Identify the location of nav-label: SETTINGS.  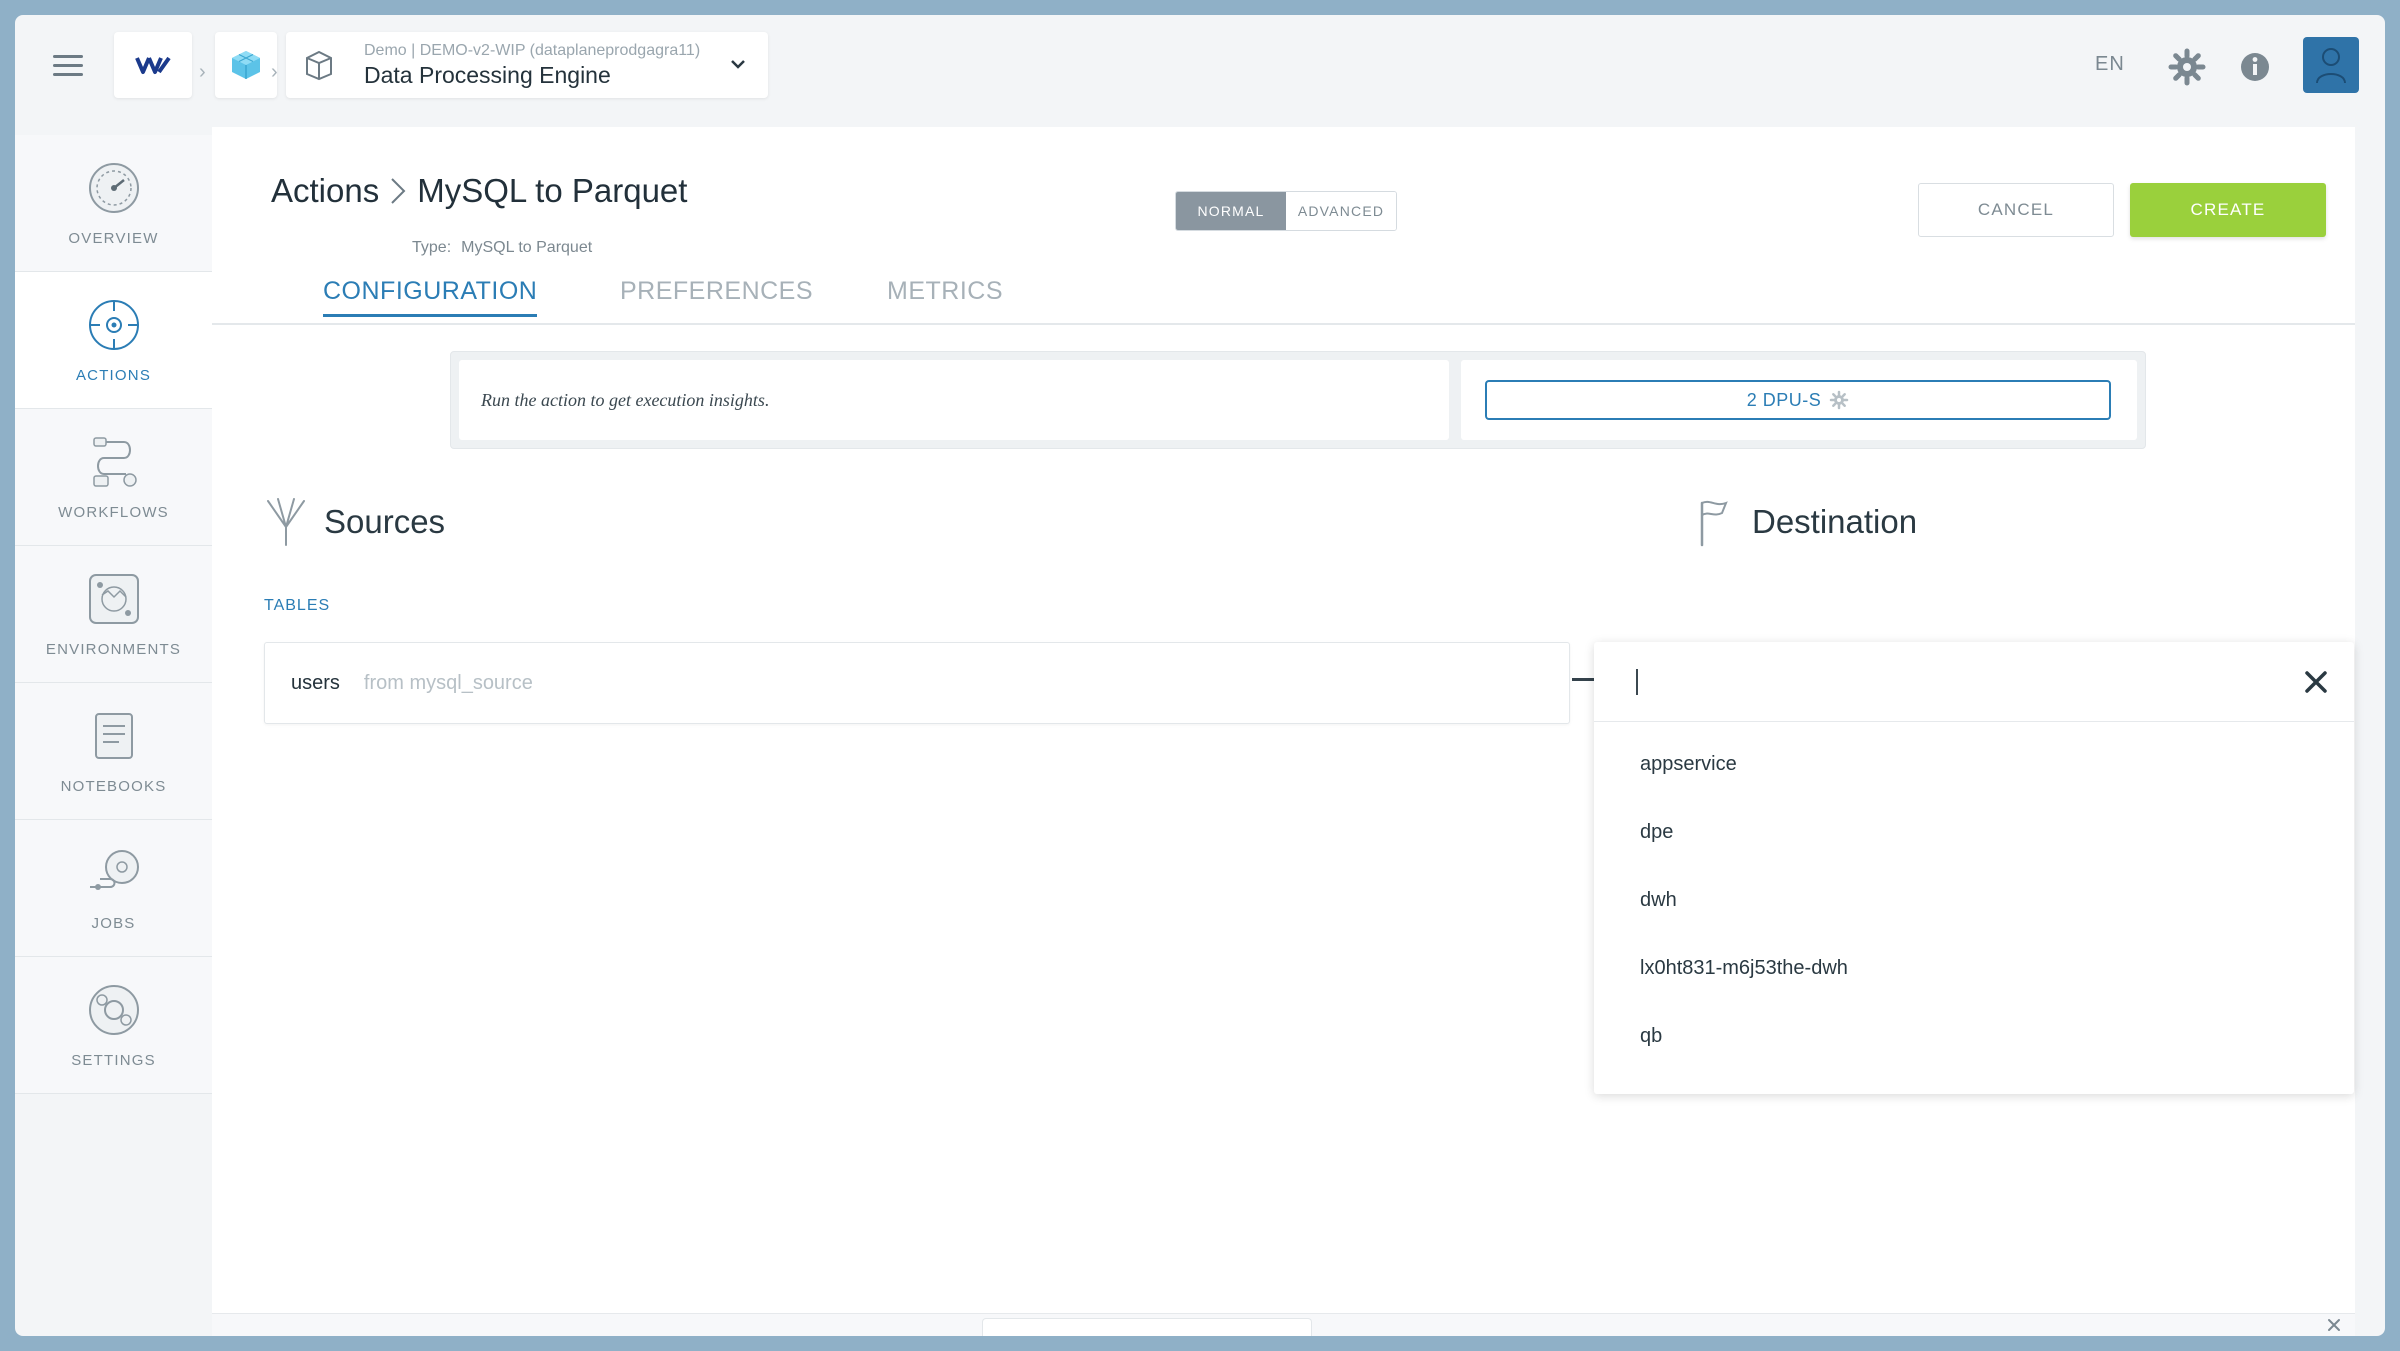
(113, 1060).